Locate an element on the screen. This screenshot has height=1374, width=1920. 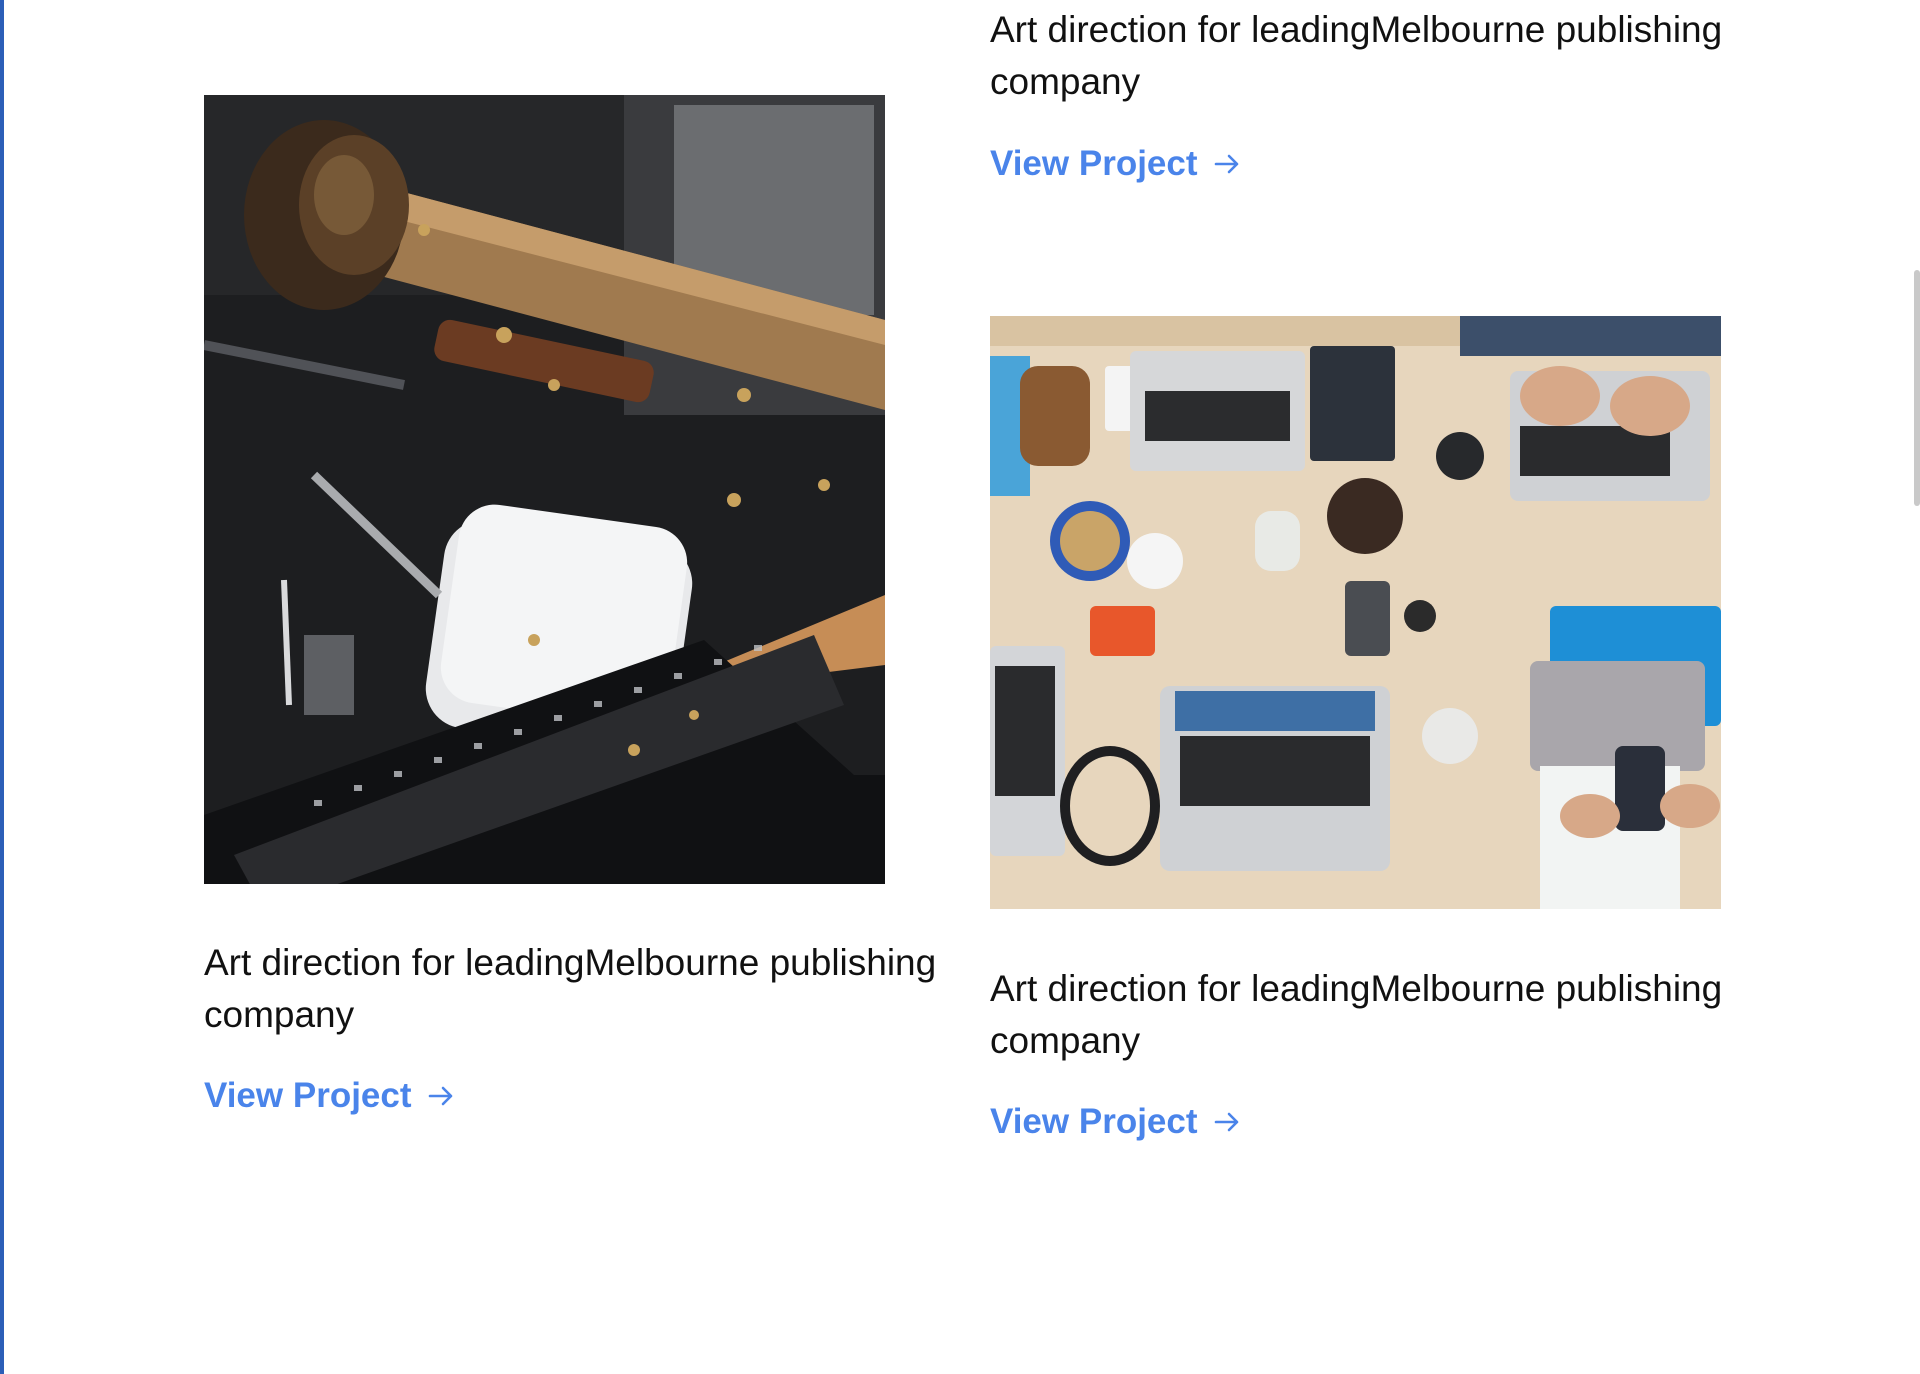
scrollbar-thumb is located at coordinates (1917, 388).